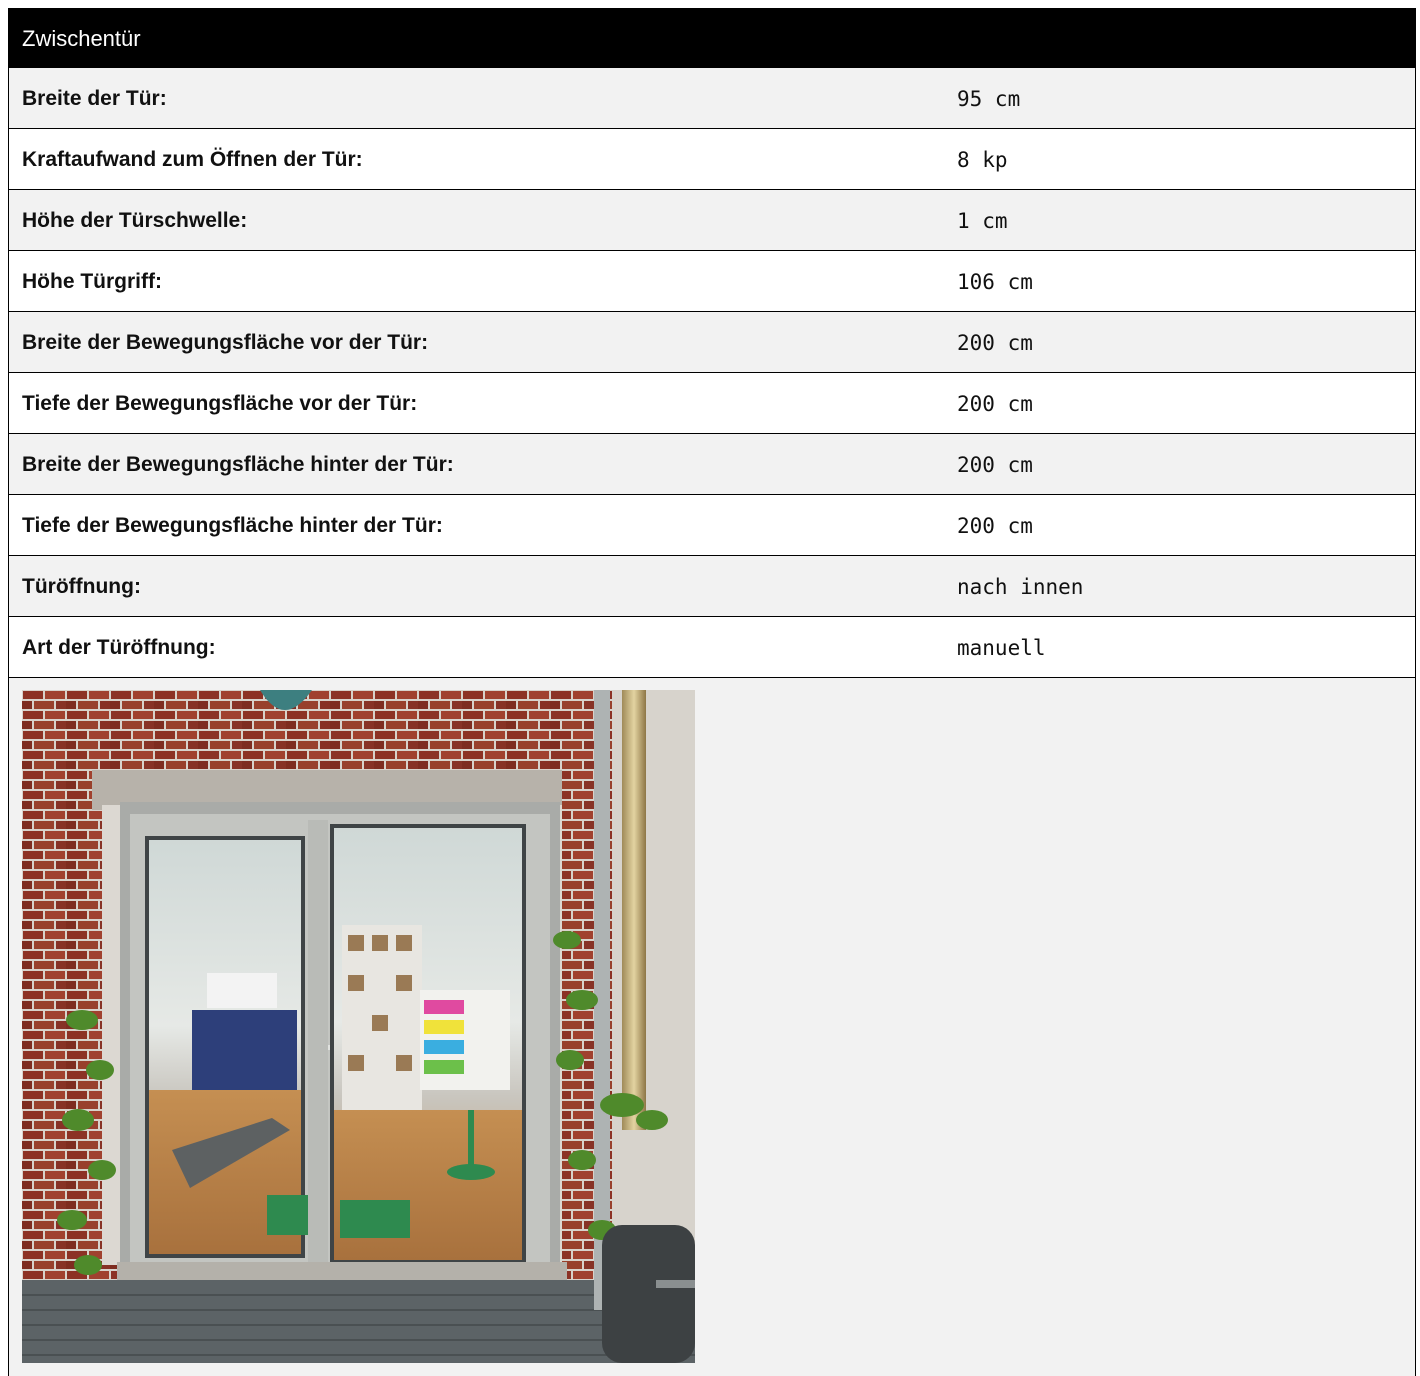 Image resolution: width=1420 pixels, height=1376 pixels. I want to click on row-label: Breite der Bewegungsfläche vor der Tür:, so click(225, 342).